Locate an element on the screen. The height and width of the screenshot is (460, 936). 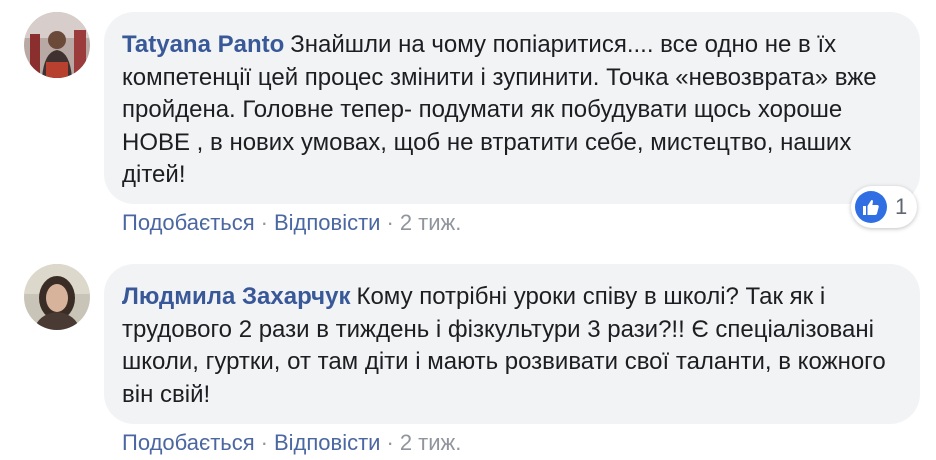
like-icon is located at coordinates (871, 207).